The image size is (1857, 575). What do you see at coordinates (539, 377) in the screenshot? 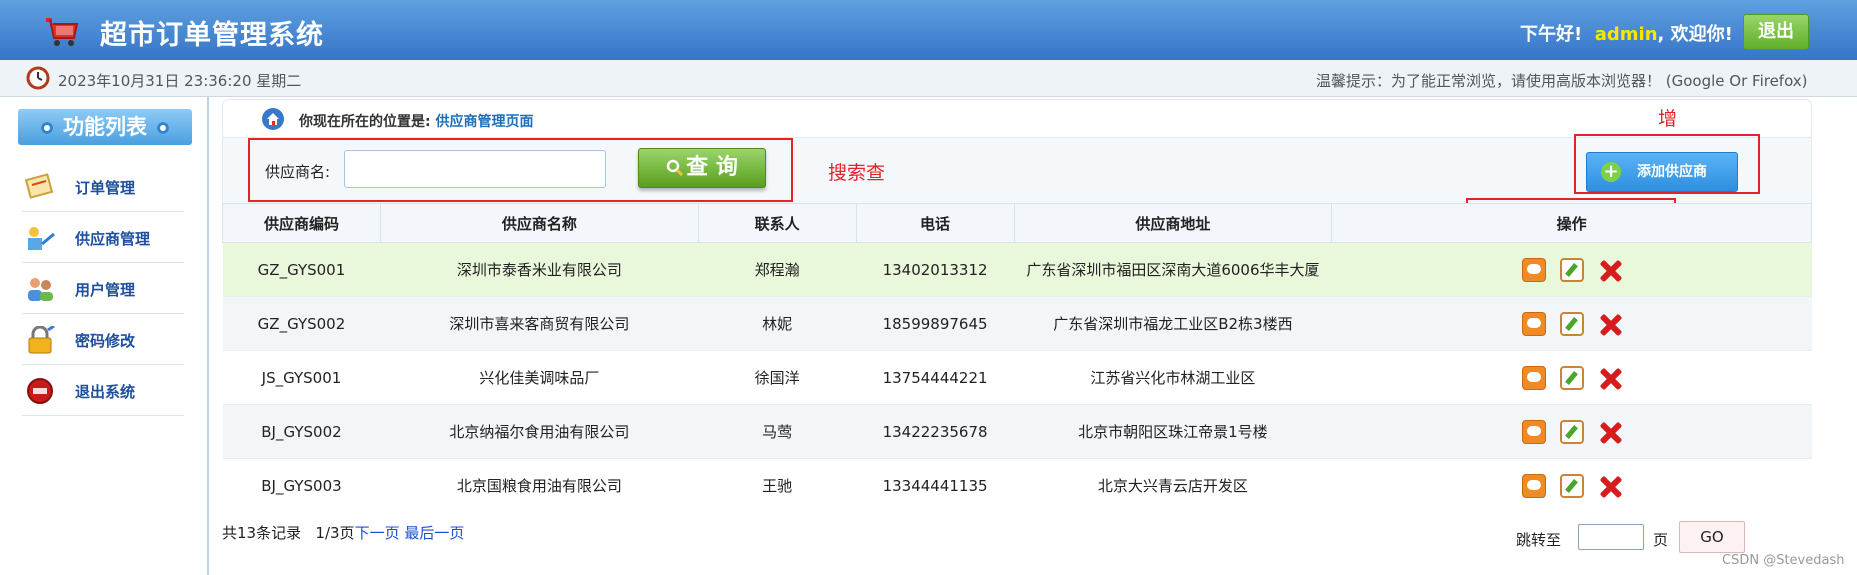
I see `supplier-name: 兴化佳美调味品厂` at bounding box center [539, 377].